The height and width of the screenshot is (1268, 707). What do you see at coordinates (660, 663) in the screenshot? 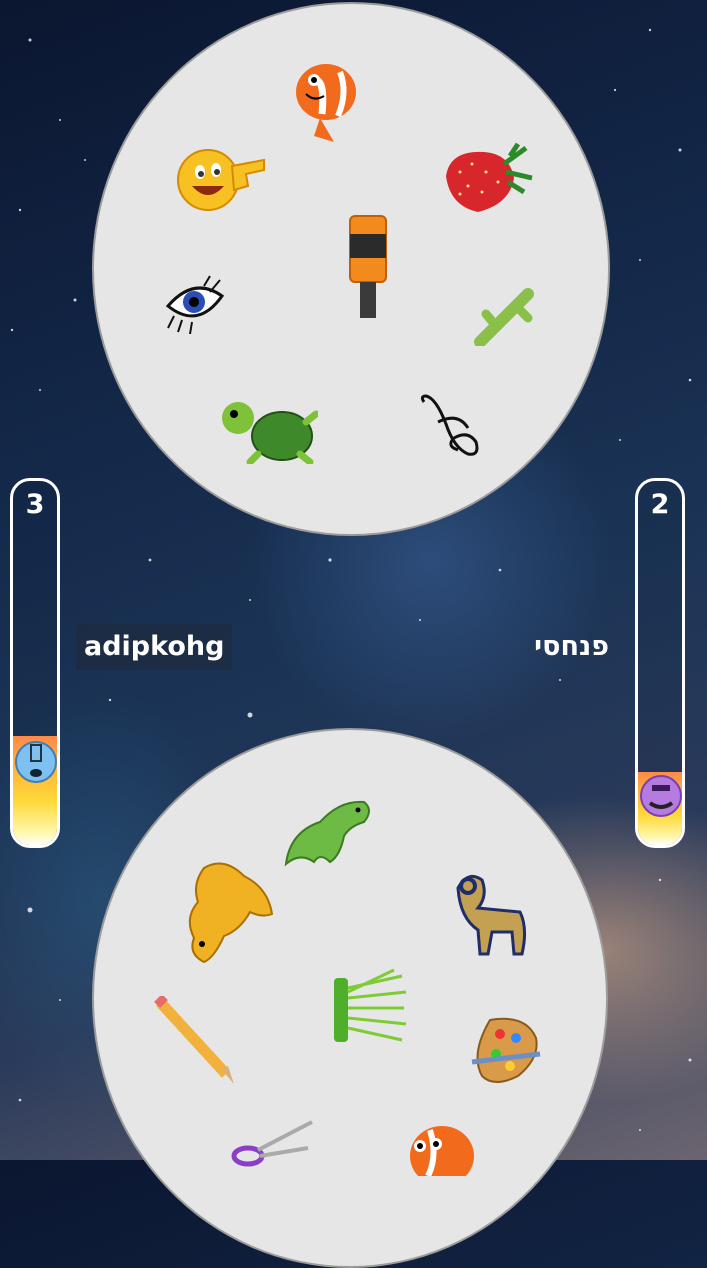
I see `player-right-meter: 2` at bounding box center [660, 663].